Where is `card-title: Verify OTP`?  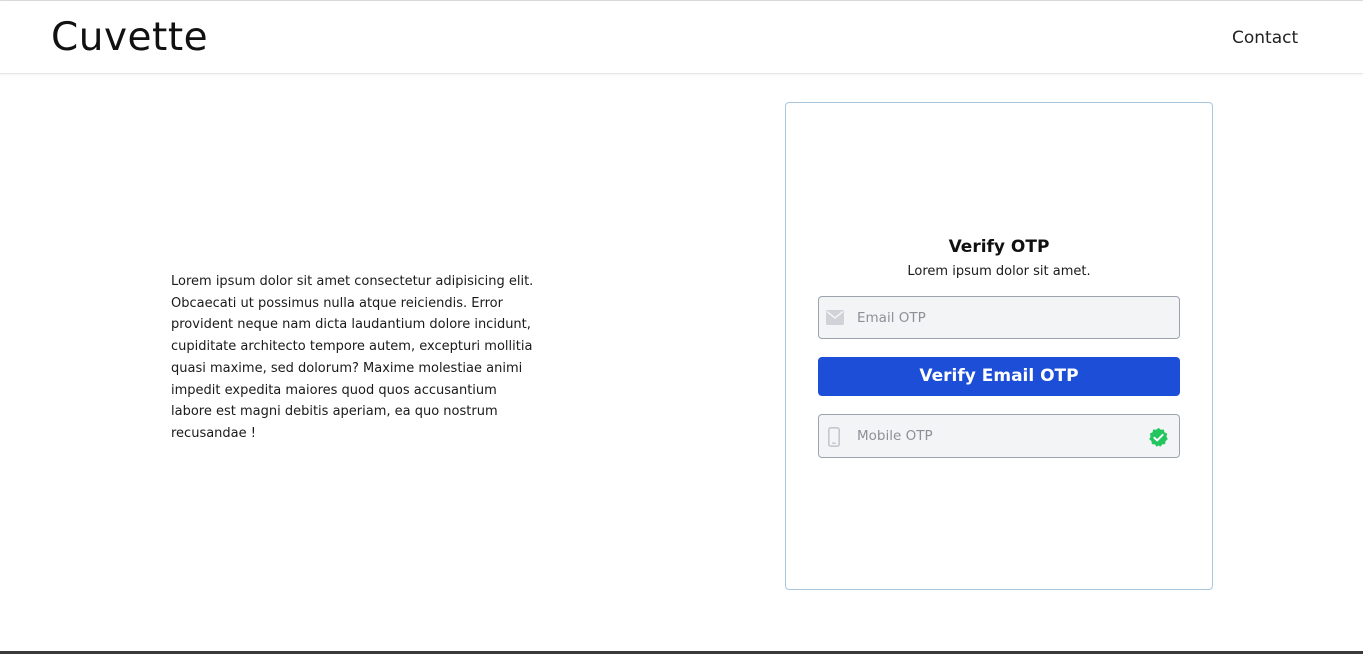
card-title: Verify OTP is located at coordinates (999, 247).